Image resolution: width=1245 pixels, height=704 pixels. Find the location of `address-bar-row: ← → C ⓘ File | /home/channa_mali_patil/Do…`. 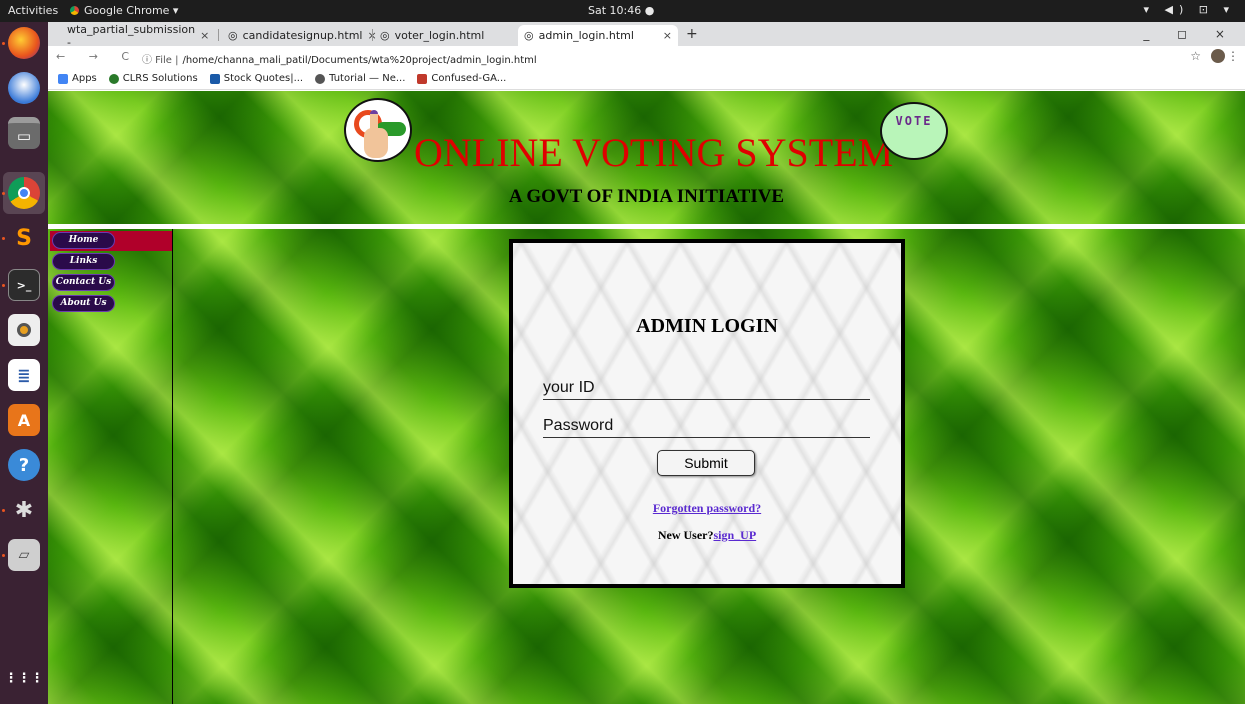

address-bar-row: ← → C ⓘ File | /home/channa_mali_patil/Do… is located at coordinates (646, 57).